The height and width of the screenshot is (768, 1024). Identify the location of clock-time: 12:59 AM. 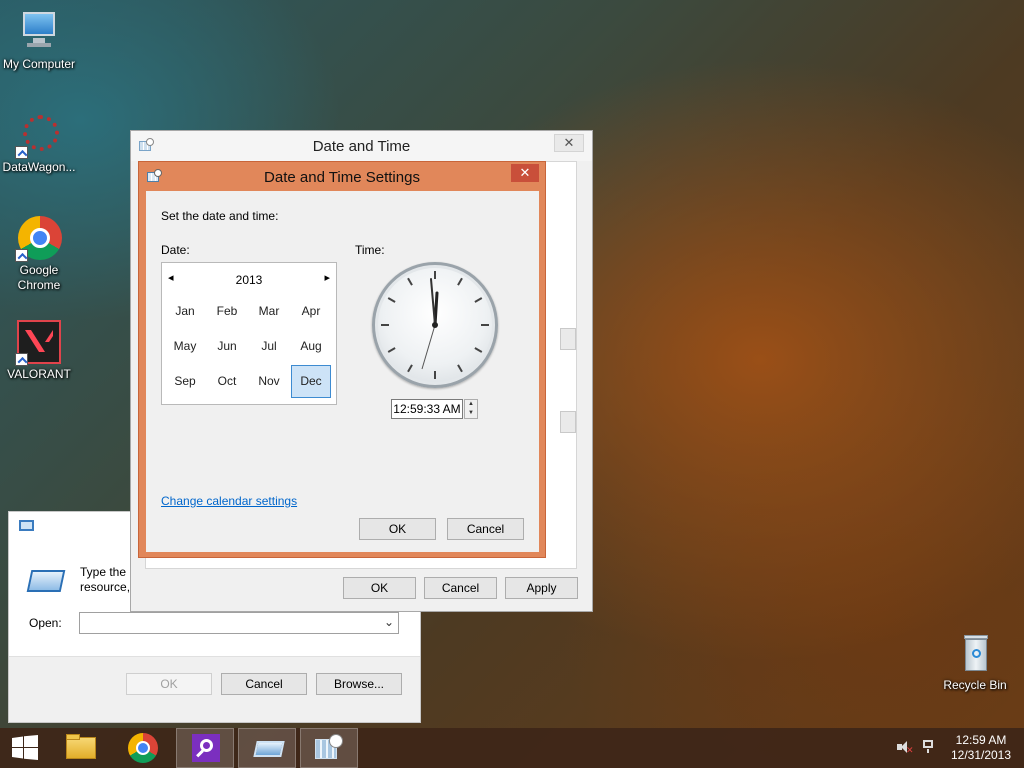
(981, 740).